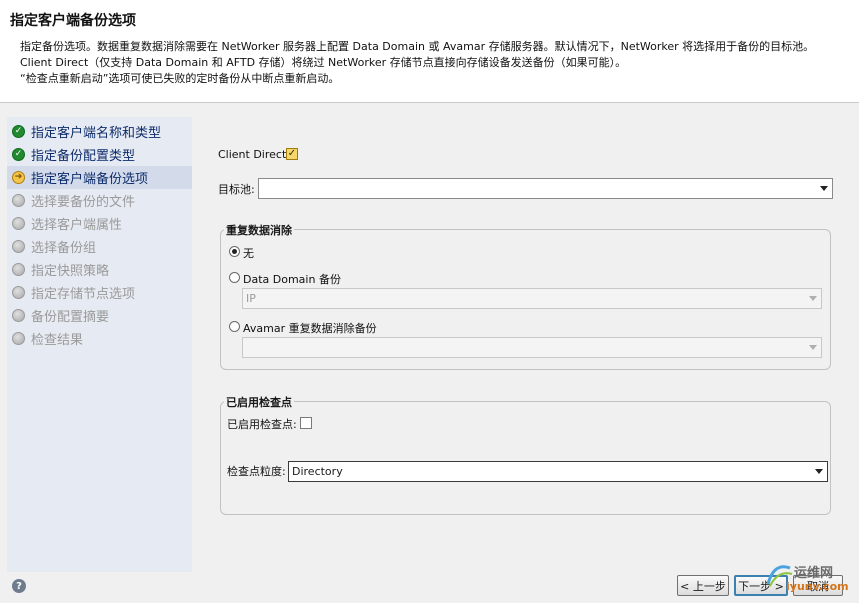 Image resolution: width=859 pixels, height=603 pixels. I want to click on wizard-step-label: 指定备份配置类型, so click(83, 156).